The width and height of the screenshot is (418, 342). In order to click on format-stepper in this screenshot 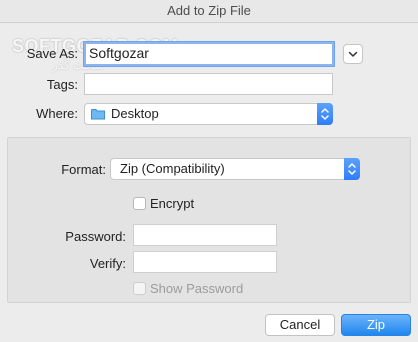, I will do `click(352, 169)`.